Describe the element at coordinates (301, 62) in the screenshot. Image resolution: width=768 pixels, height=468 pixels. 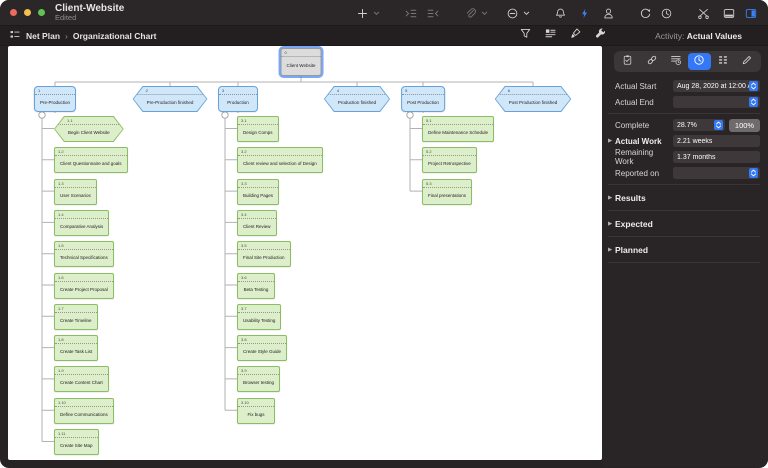
I see `summary-node-0: 0 Client Website` at that location.